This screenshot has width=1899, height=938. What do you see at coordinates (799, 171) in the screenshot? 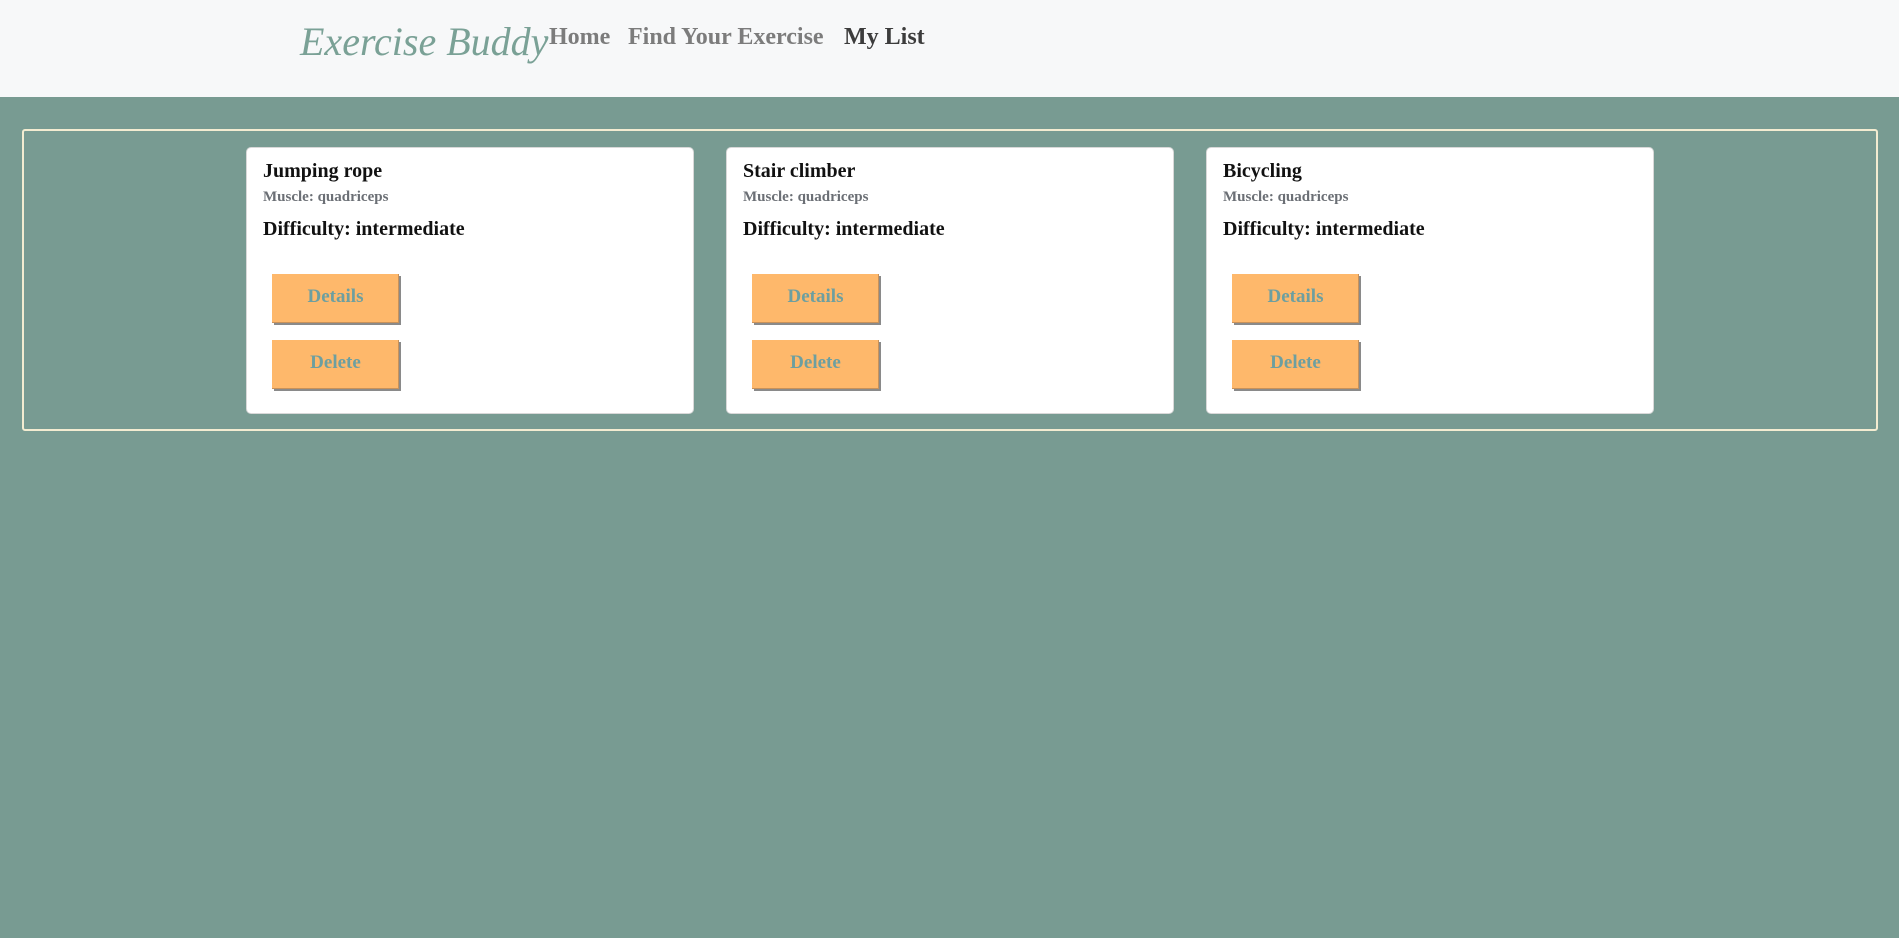
I see `exercise-name: Stair climber` at bounding box center [799, 171].